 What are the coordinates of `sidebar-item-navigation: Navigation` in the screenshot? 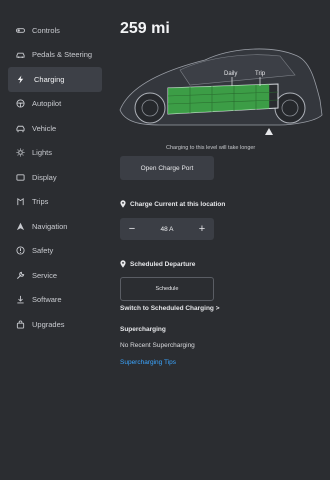 It's located at (52, 226).